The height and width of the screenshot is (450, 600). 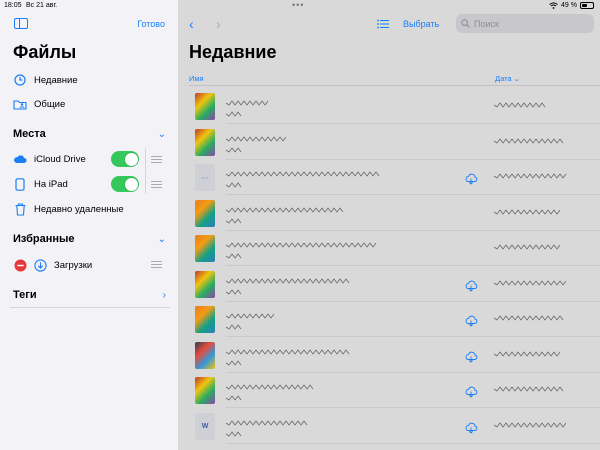 What do you see at coordinates (90, 104) in the screenshot?
I see `sidebar-item-shared: Общие` at bounding box center [90, 104].